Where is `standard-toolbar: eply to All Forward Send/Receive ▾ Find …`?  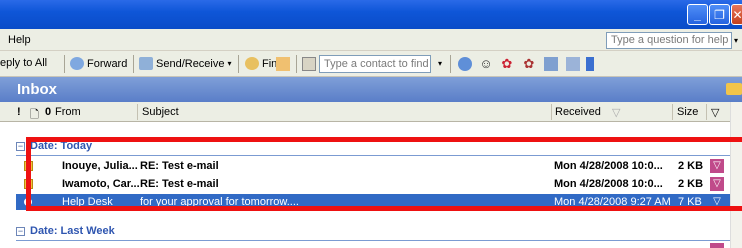
standard-toolbar: eply to All Forward Send/Receive ▾ Find … is located at coordinates (371, 64).